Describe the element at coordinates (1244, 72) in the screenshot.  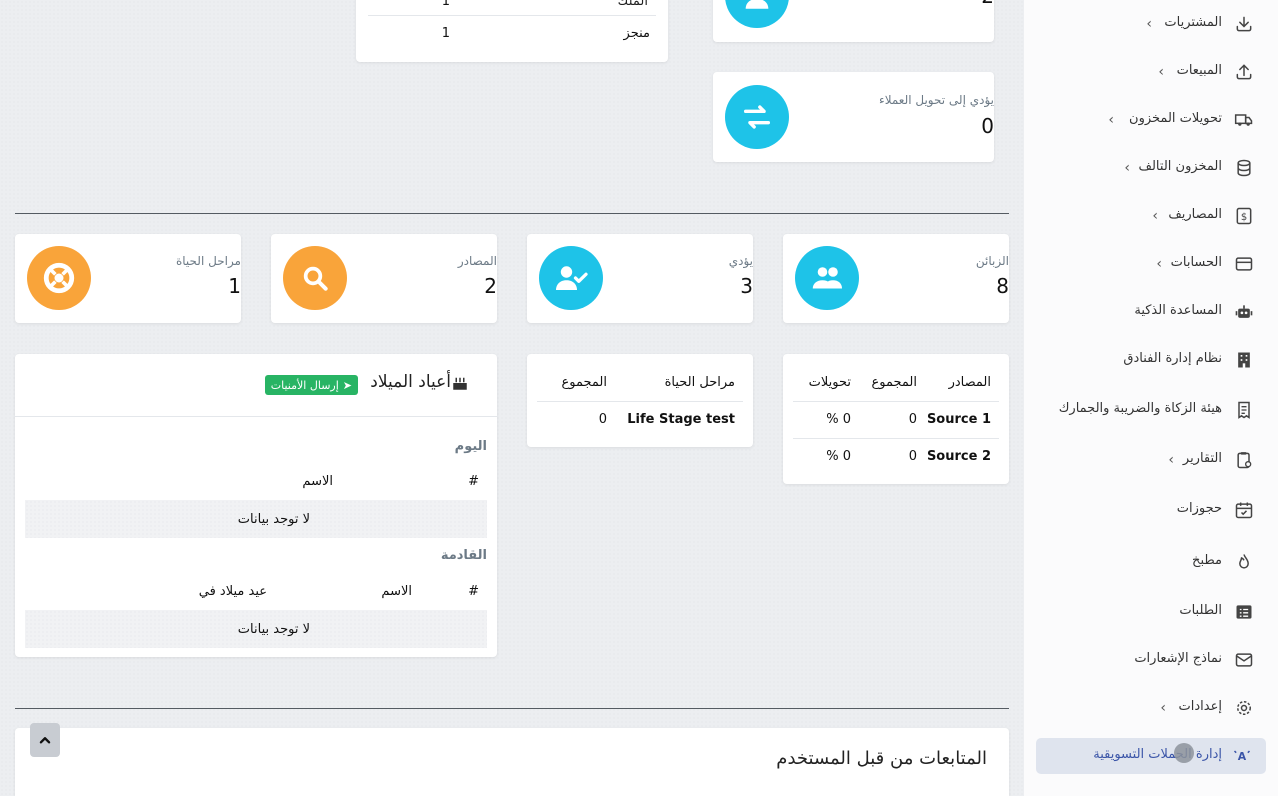
I see `upload-icon` at that location.